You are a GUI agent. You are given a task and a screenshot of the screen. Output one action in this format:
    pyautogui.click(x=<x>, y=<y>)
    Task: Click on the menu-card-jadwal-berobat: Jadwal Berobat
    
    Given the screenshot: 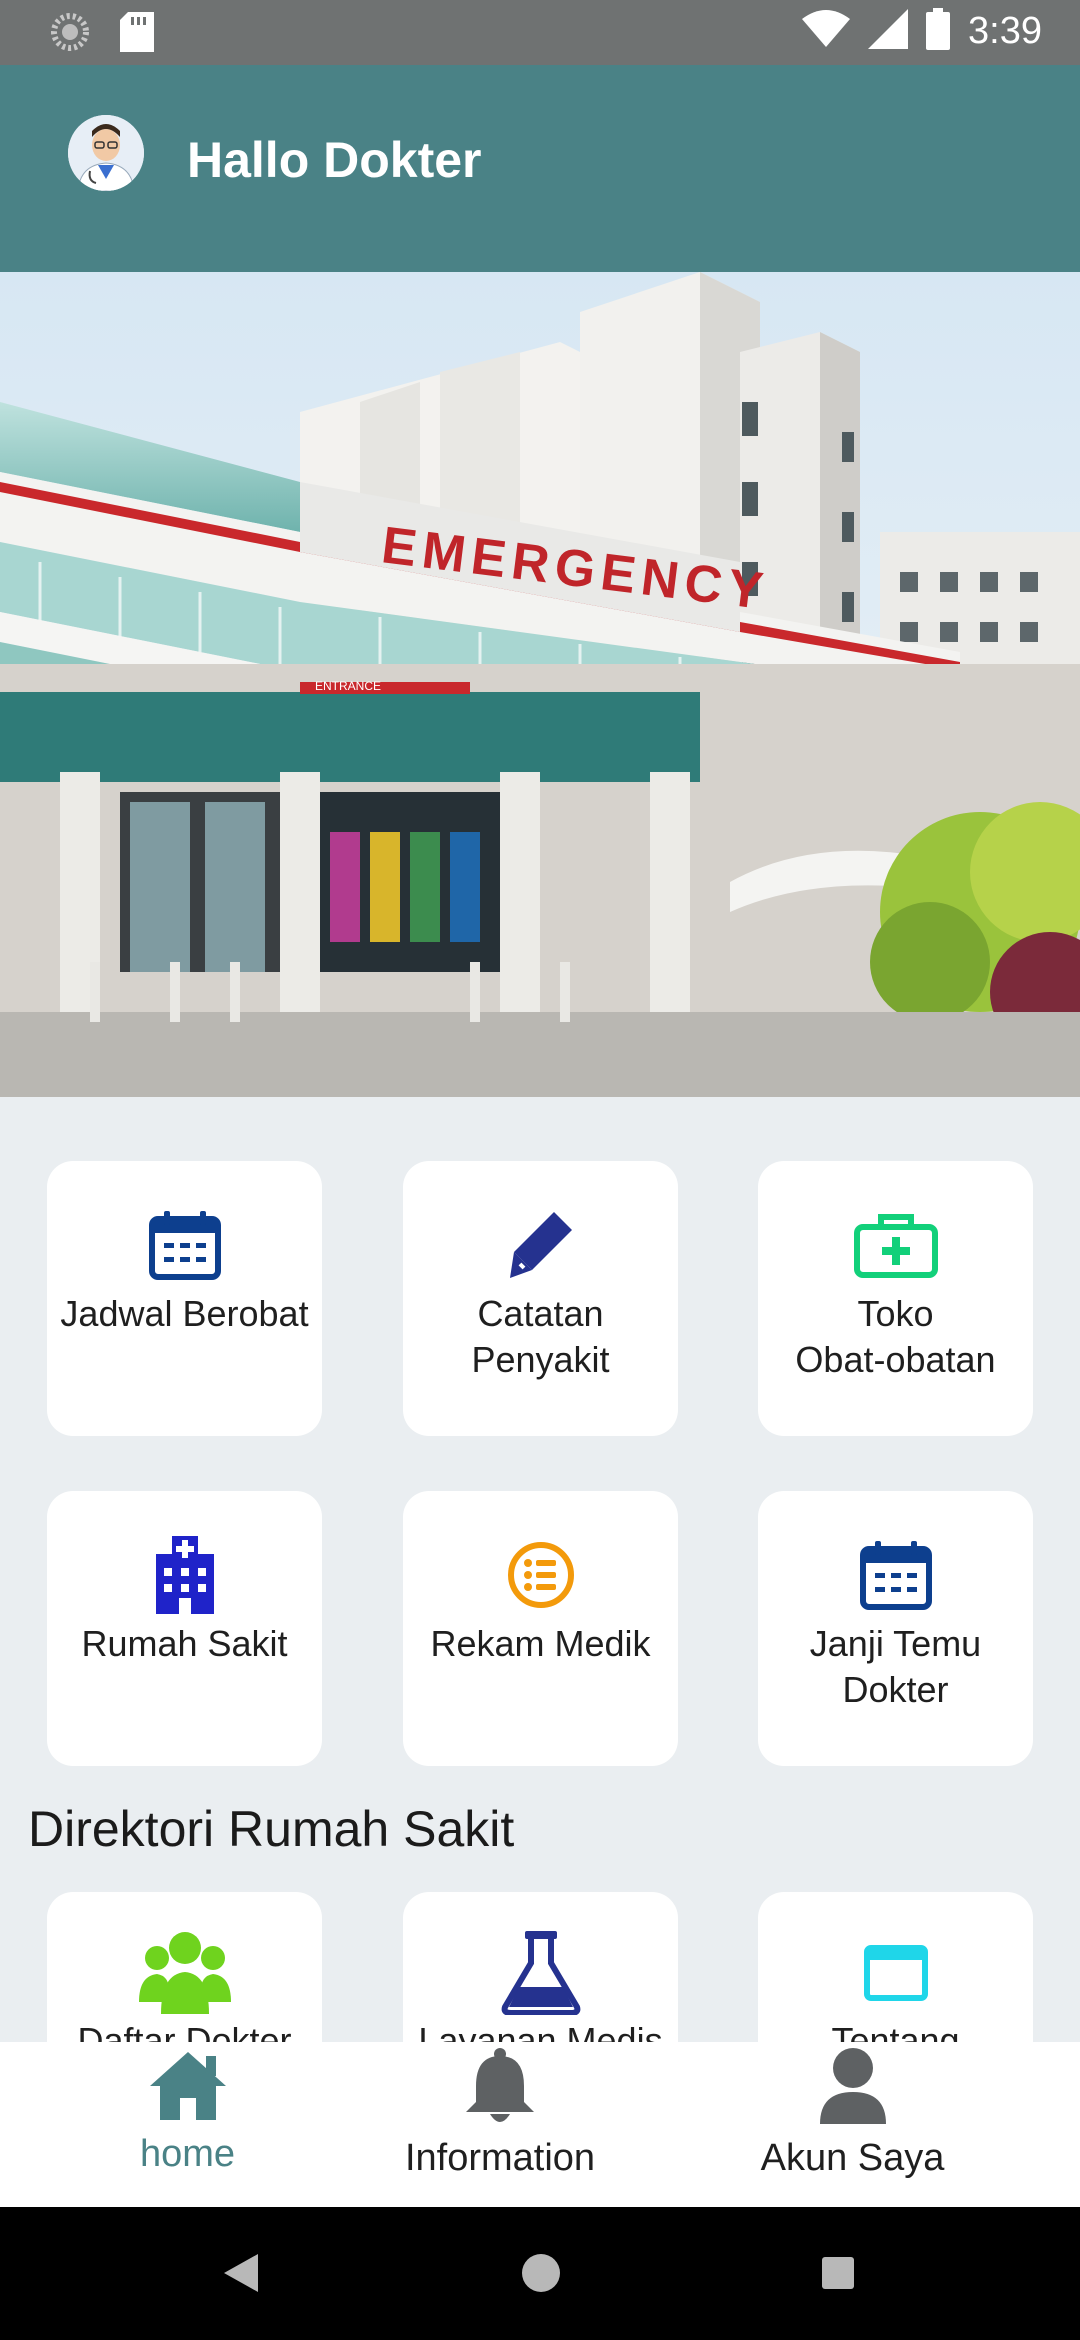 What is the action you would take?
    pyautogui.click(x=184, y=1298)
    